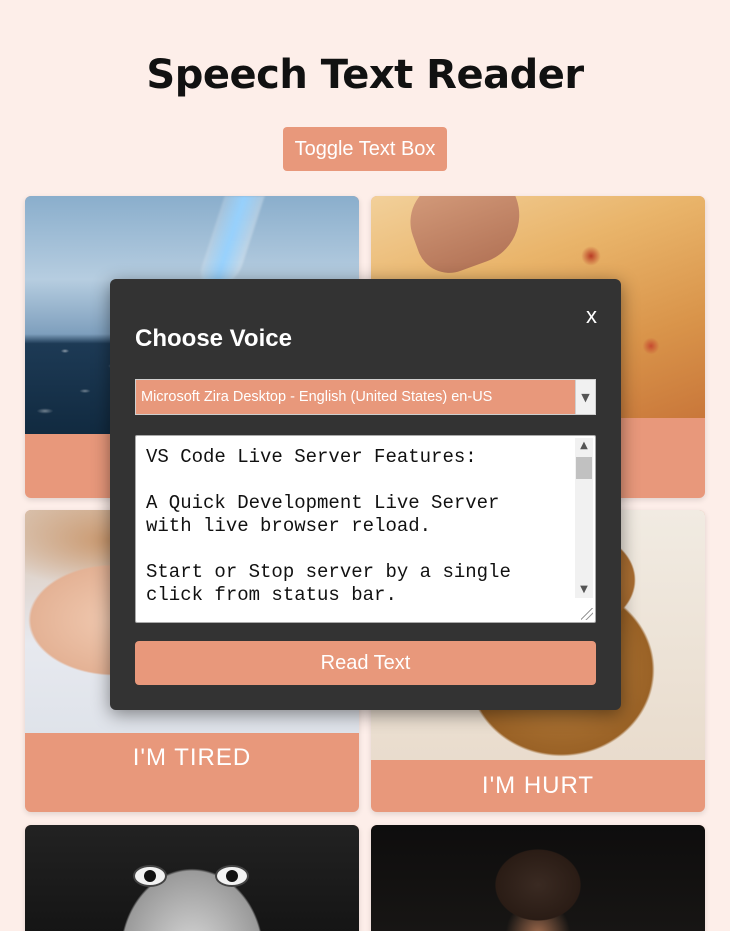  Describe the element at coordinates (584, 468) in the screenshot. I see `scrollbar-thumb` at that location.